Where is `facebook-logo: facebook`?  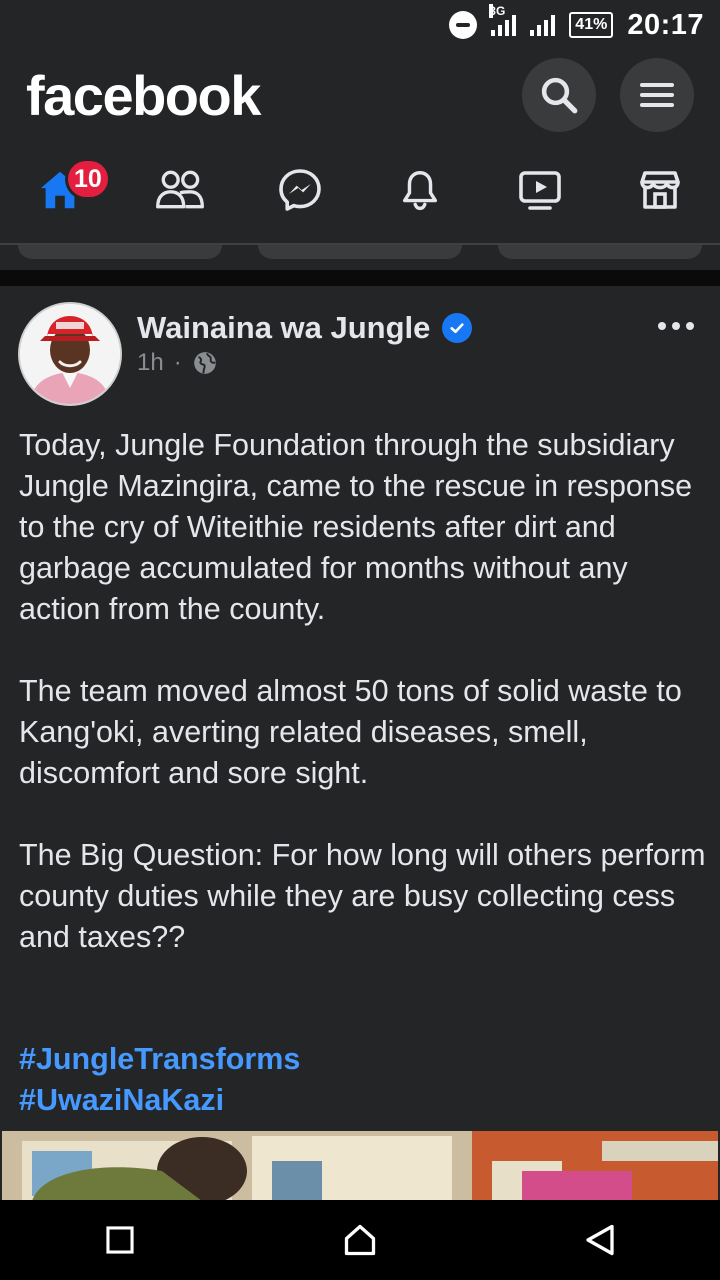 facebook-logo: facebook is located at coordinates (262, 95).